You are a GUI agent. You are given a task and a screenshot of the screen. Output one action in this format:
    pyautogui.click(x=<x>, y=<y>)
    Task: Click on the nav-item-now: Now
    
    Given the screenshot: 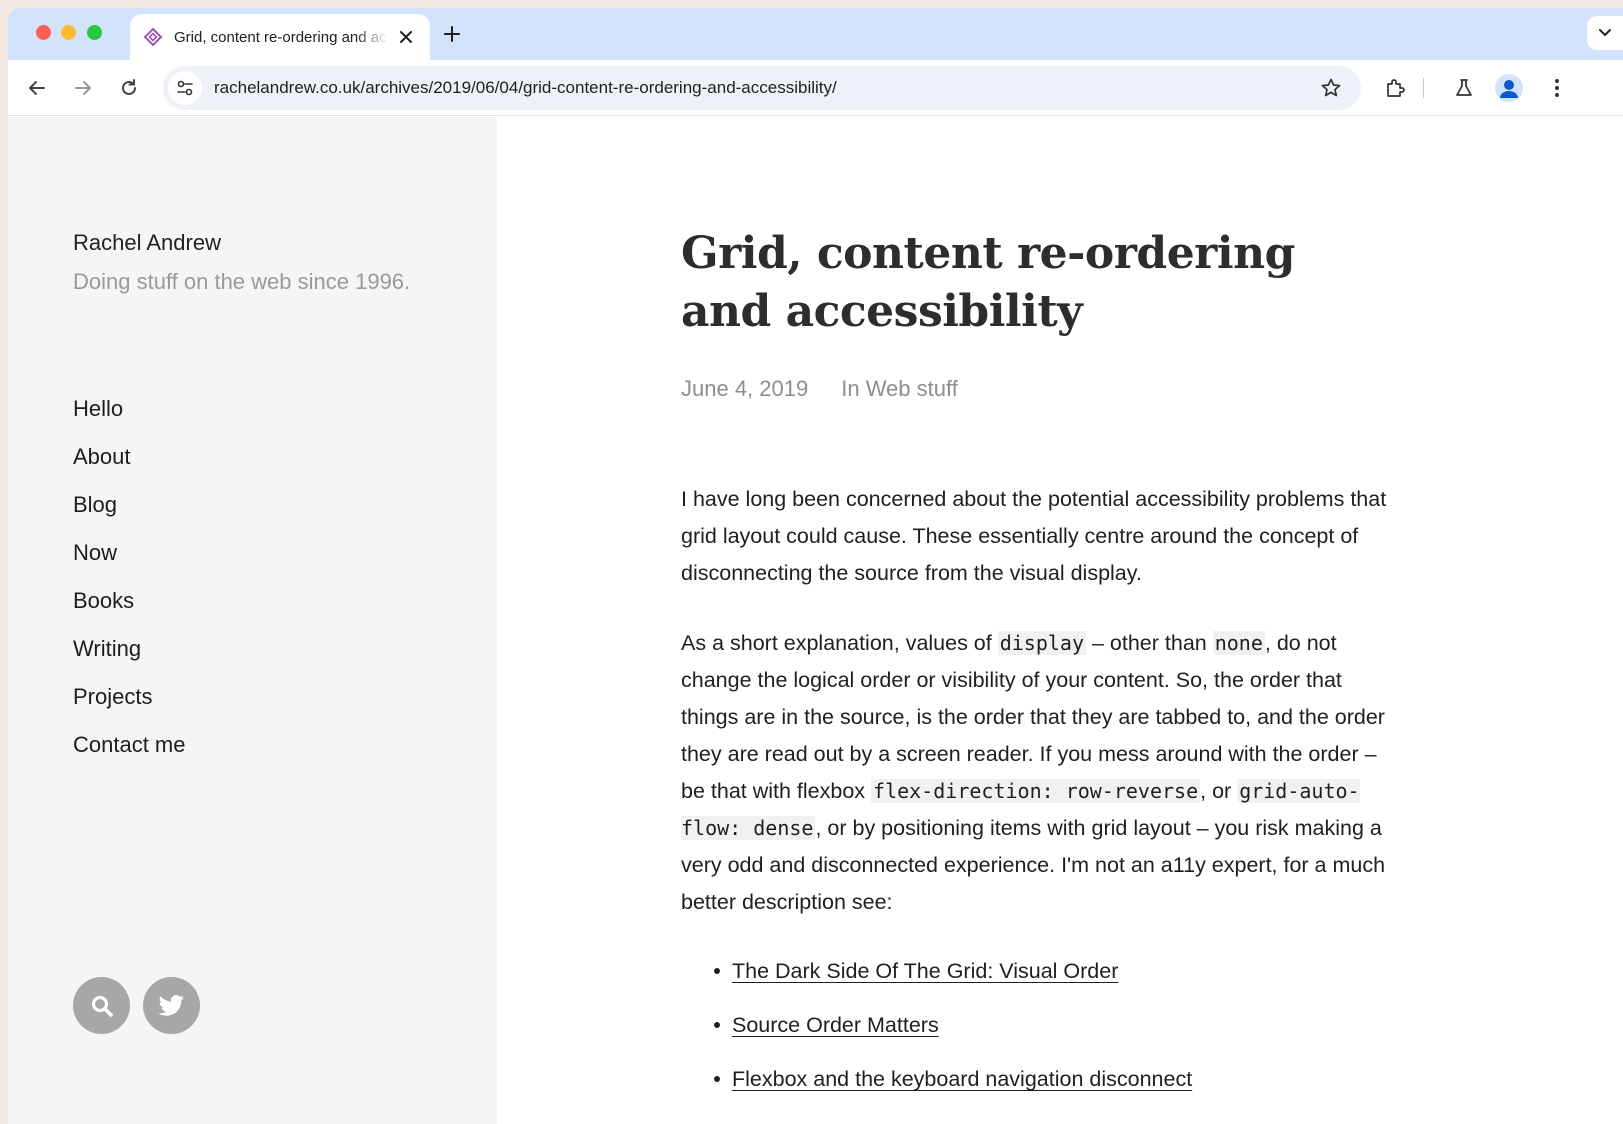 What is the action you would take?
    pyautogui.click(x=129, y=553)
    